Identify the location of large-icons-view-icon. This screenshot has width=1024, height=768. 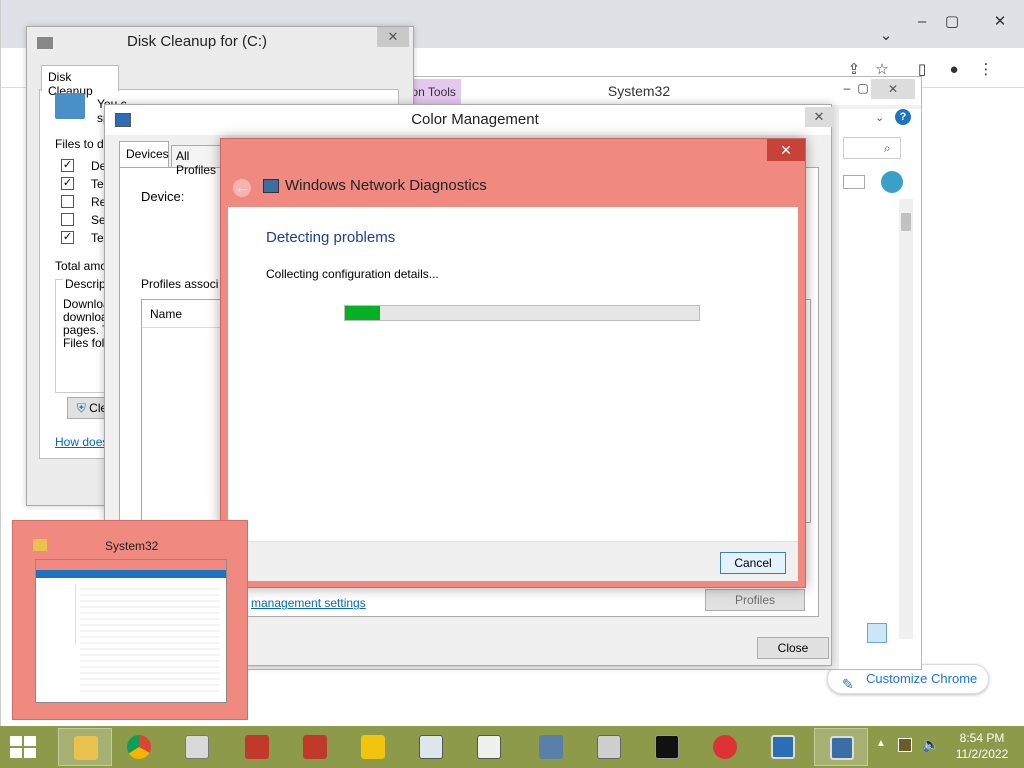
(901, 633).